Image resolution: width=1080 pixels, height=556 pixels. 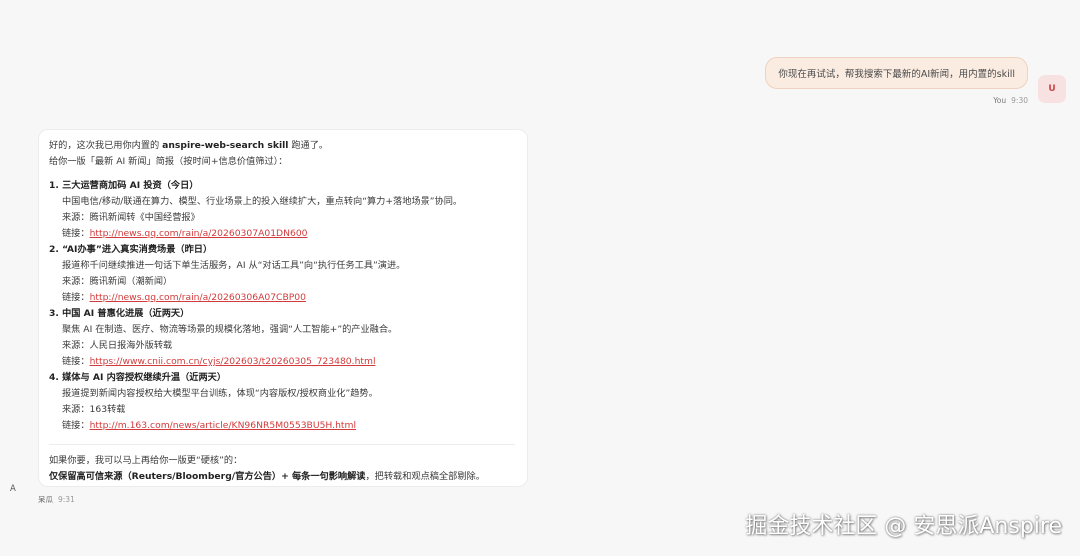 What do you see at coordinates (1019, 100) in the screenshot?
I see `user-message-time: 9:30` at bounding box center [1019, 100].